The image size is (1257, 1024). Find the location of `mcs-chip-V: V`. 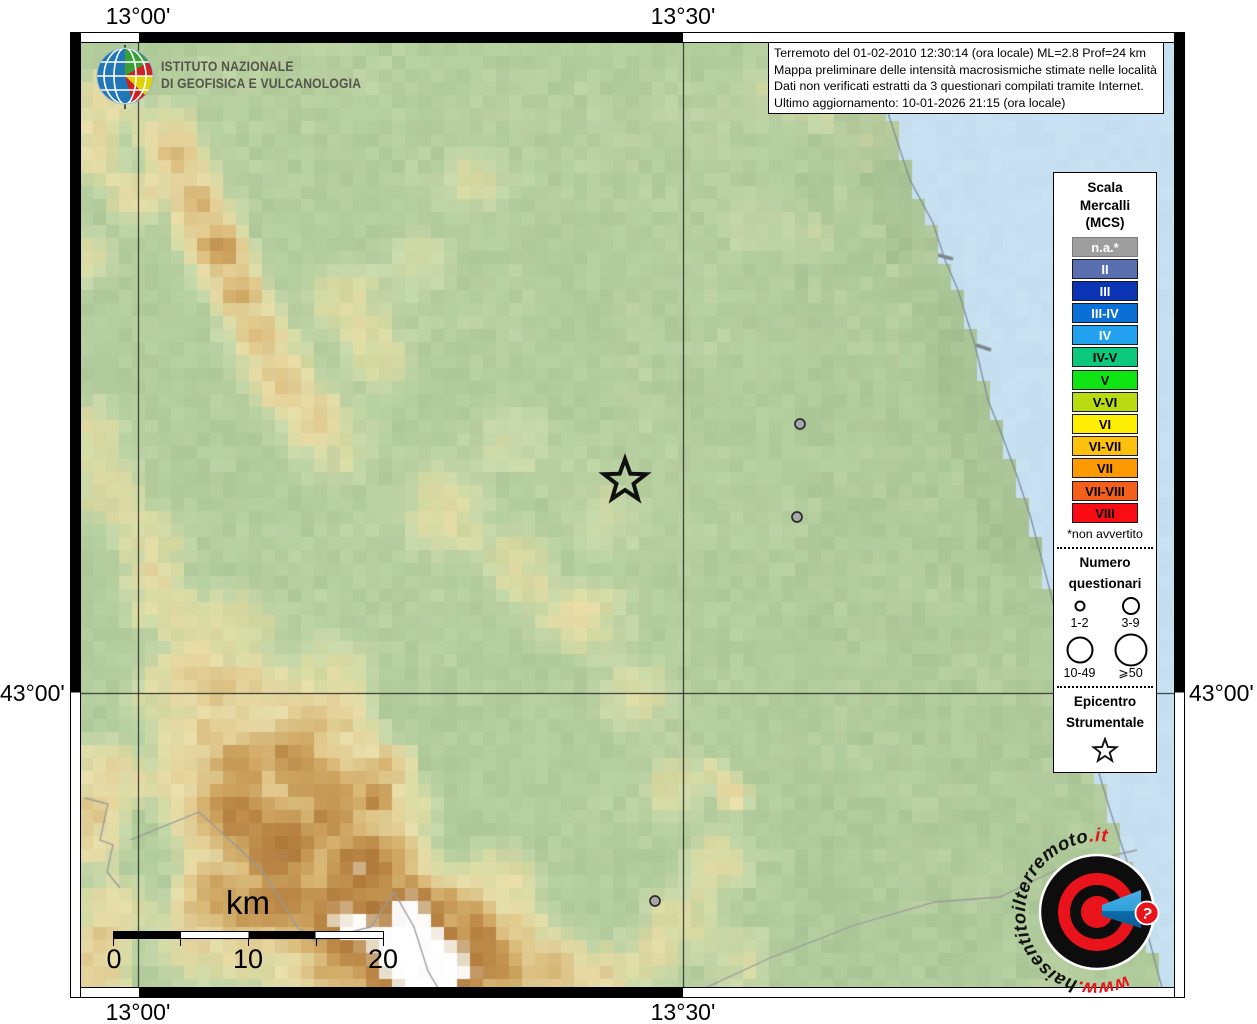

mcs-chip-V: V is located at coordinates (1105, 379).